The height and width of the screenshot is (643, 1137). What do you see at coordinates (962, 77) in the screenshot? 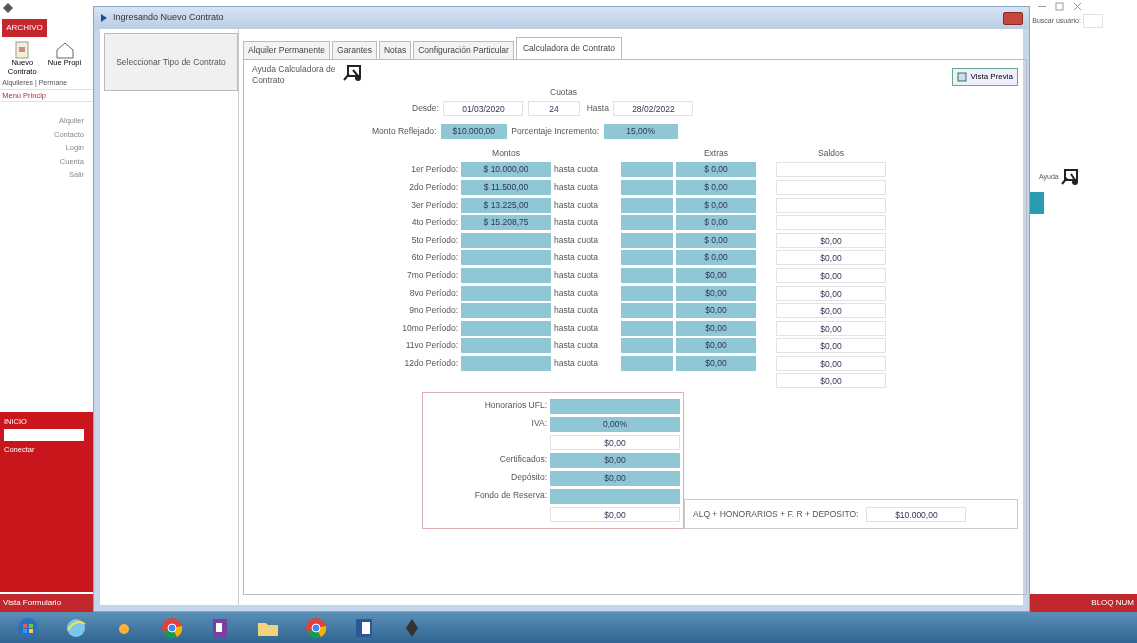
I see `preview-icon` at bounding box center [962, 77].